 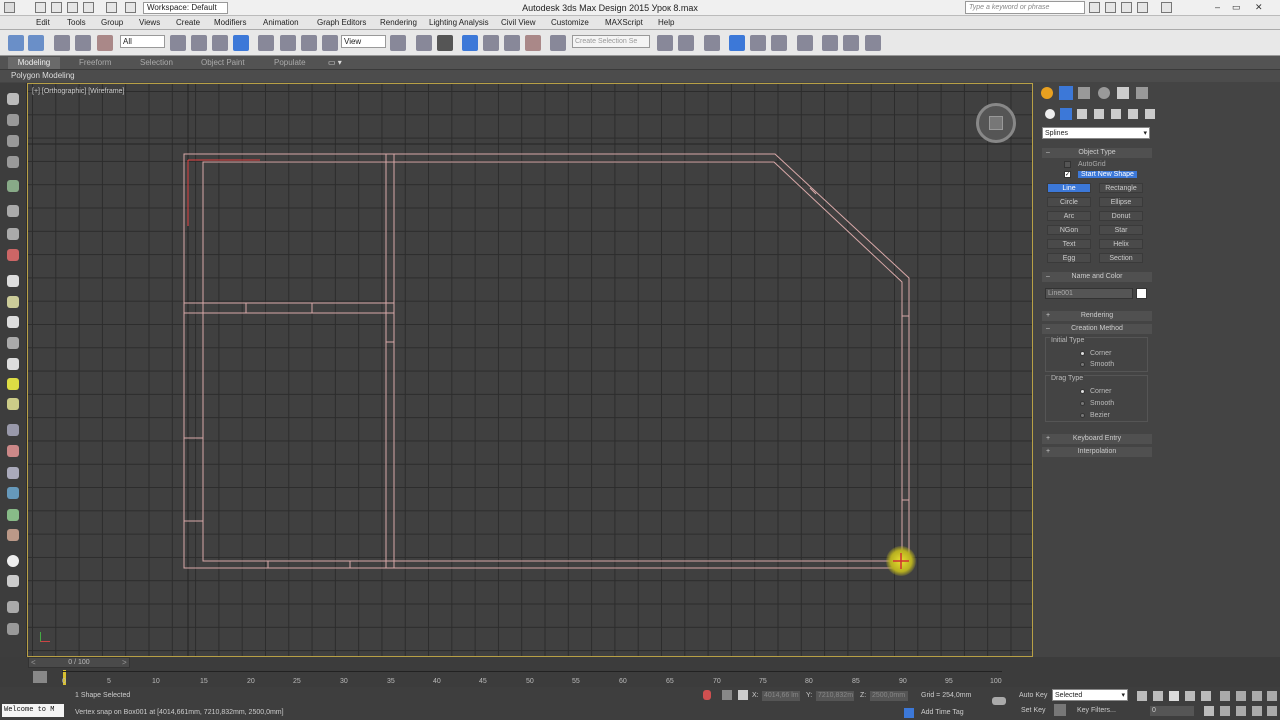 What do you see at coordinates (889, 696) in the screenshot?
I see `z-coordinate-field: 2500,0mm` at bounding box center [889, 696].